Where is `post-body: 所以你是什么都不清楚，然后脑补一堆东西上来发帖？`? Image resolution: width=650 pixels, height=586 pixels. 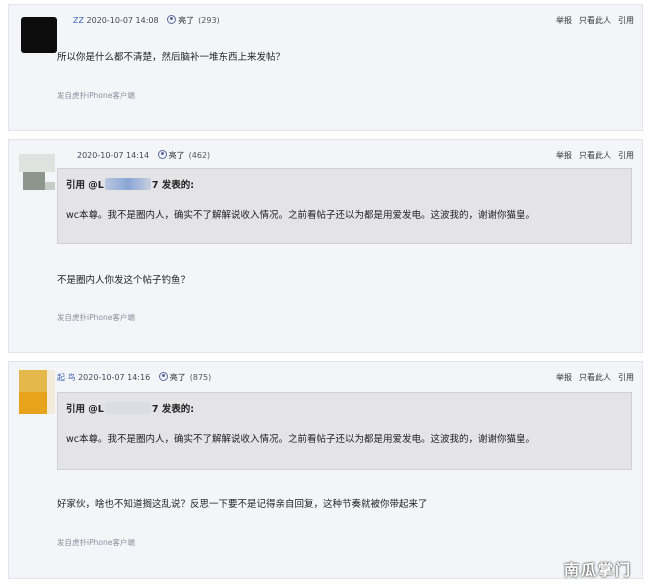 post-body: 所以你是什么都不清楚，然后脑补一堆东西上来发帖？ is located at coordinates (171, 57).